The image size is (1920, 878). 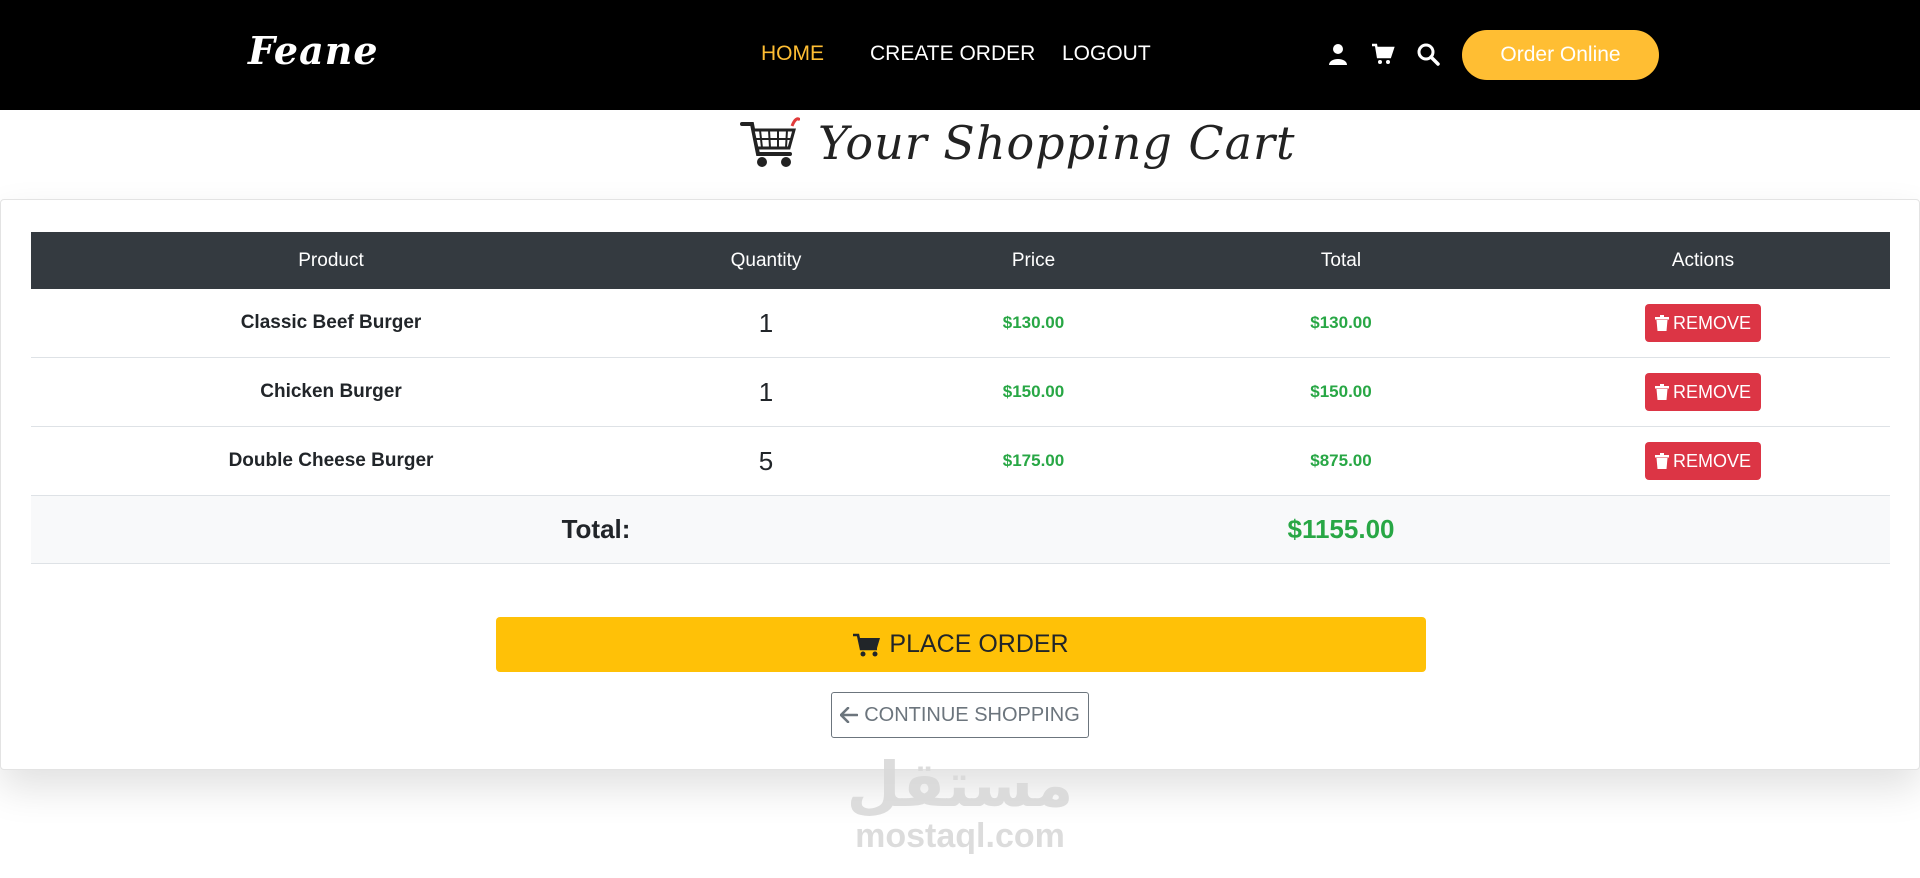 I want to click on order-online-button: Order Online, so click(x=1560, y=55).